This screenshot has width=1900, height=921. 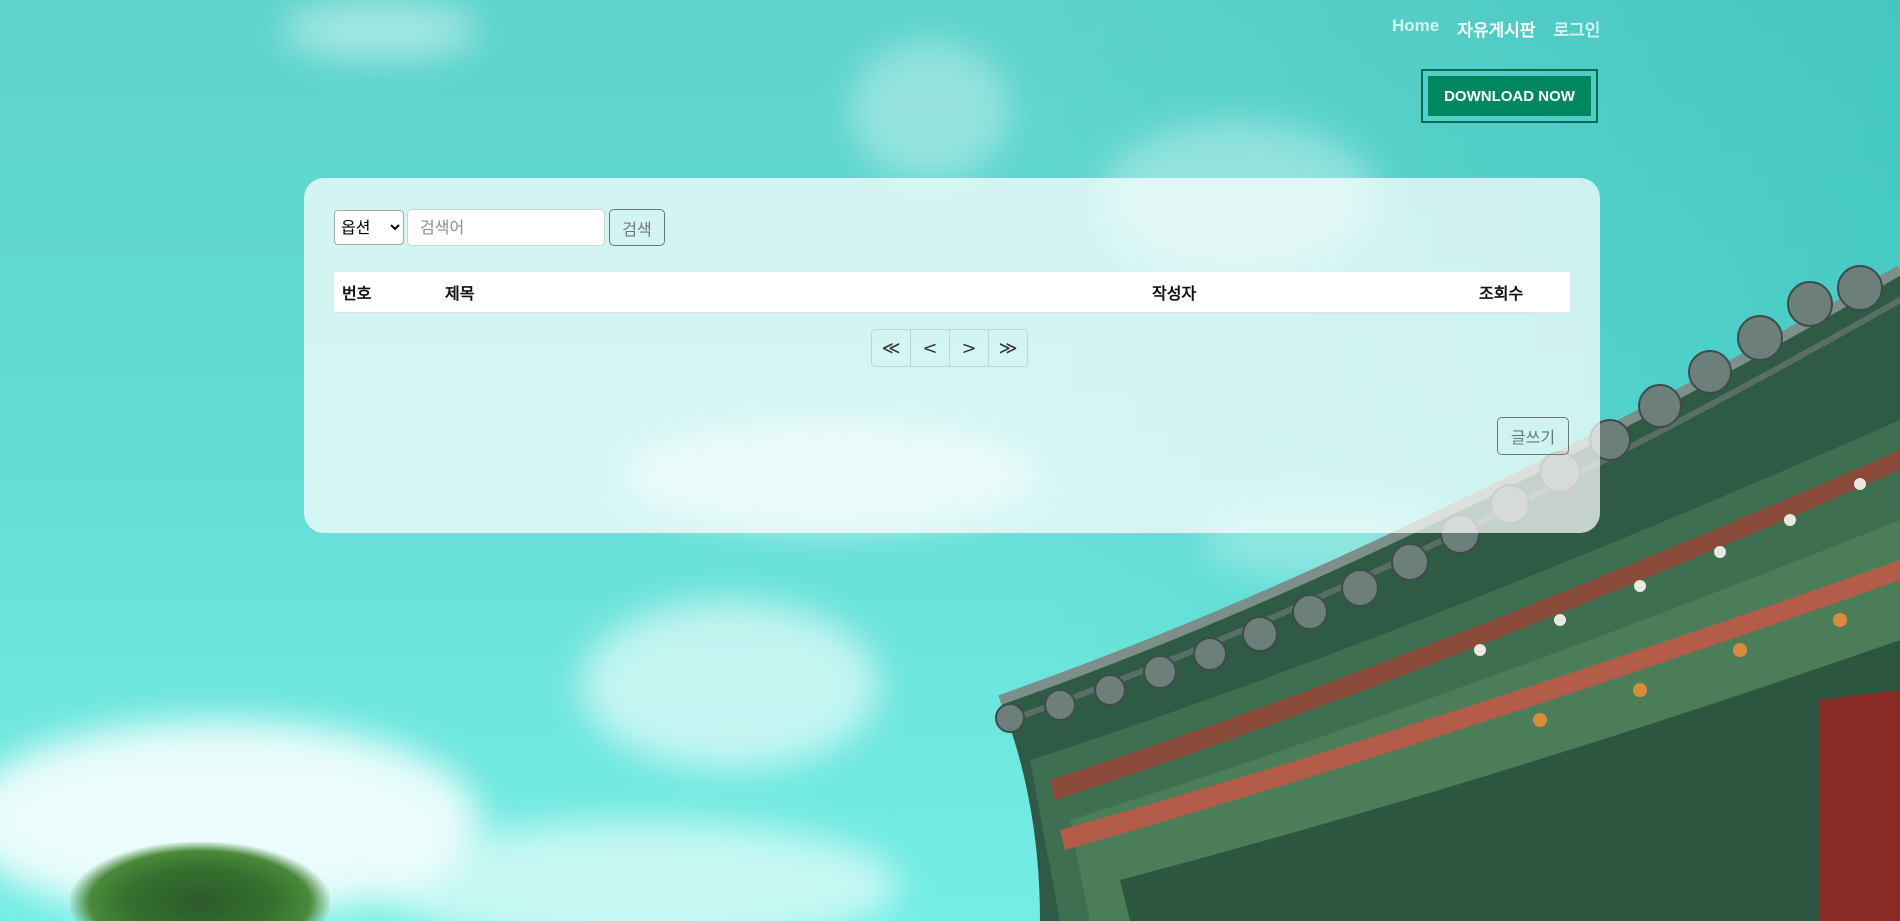 I want to click on column-header-author: 작성자, so click(x=1307, y=292).